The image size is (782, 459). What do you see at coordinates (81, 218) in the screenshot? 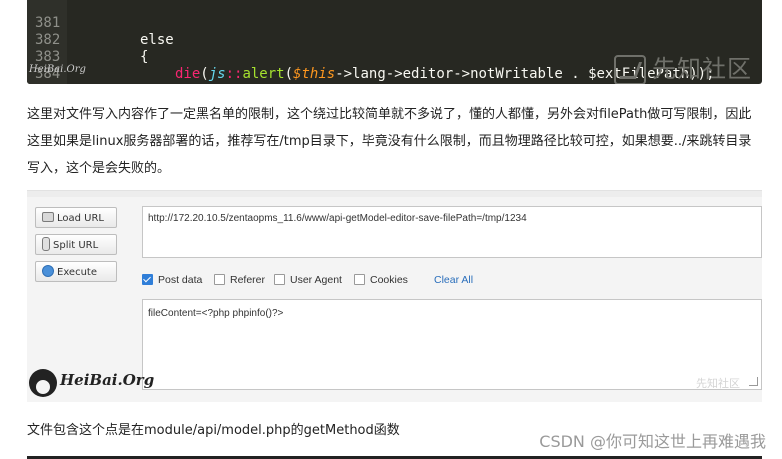
I see `button-label: Load URL` at bounding box center [81, 218].